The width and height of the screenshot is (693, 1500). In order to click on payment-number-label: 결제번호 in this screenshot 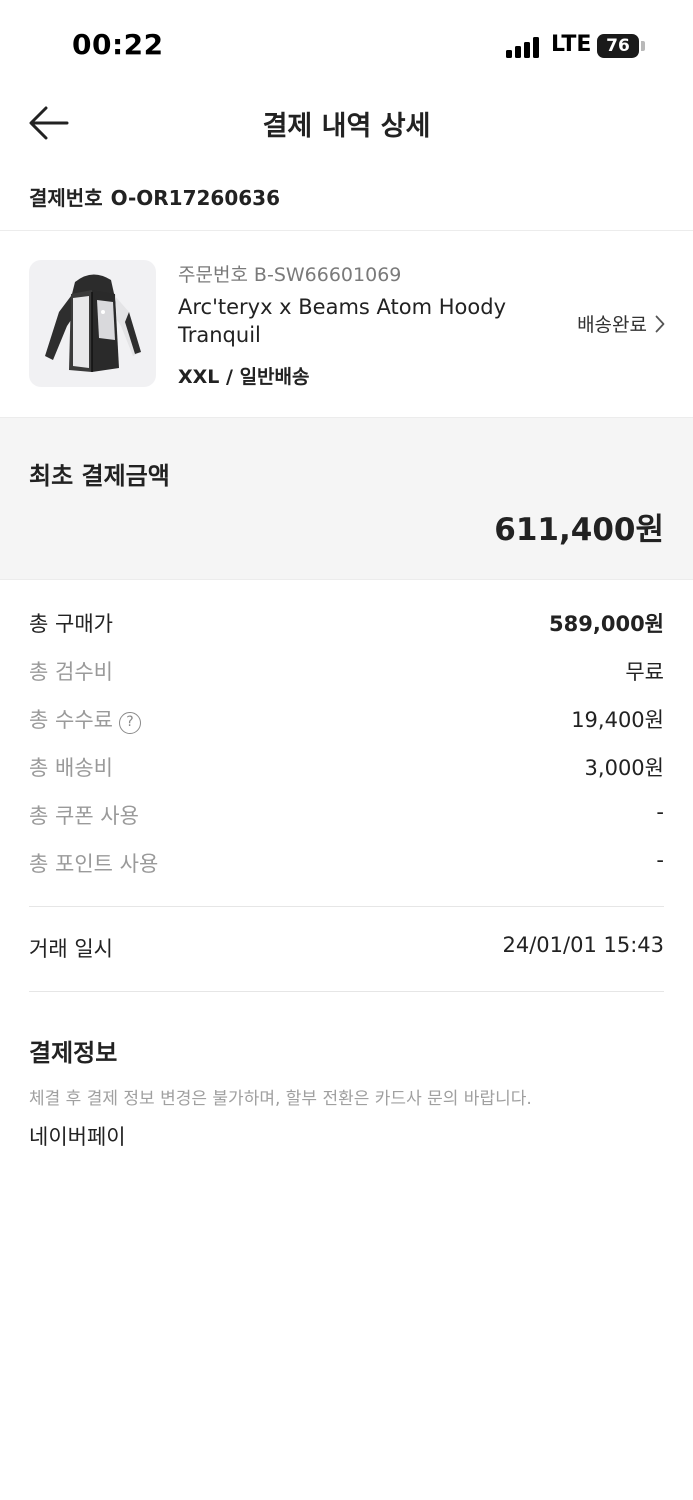, I will do `click(66, 198)`.